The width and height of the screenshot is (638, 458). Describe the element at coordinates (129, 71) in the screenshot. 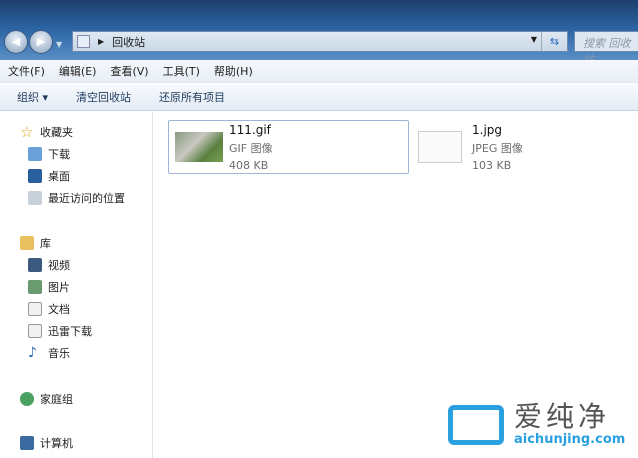

I see `menu-view: 查看(V)` at that location.